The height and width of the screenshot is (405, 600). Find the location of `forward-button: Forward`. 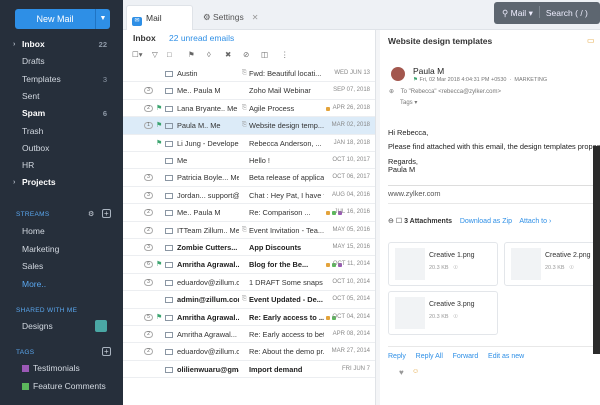

forward-button: Forward is located at coordinates (466, 356).